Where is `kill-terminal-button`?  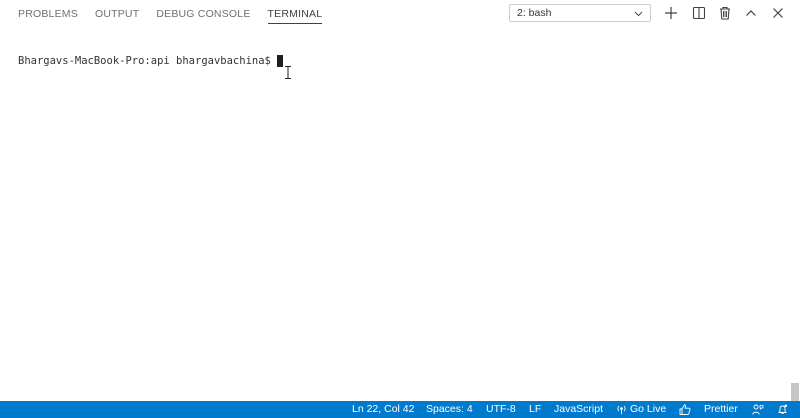
kill-terminal-button is located at coordinates (725, 13).